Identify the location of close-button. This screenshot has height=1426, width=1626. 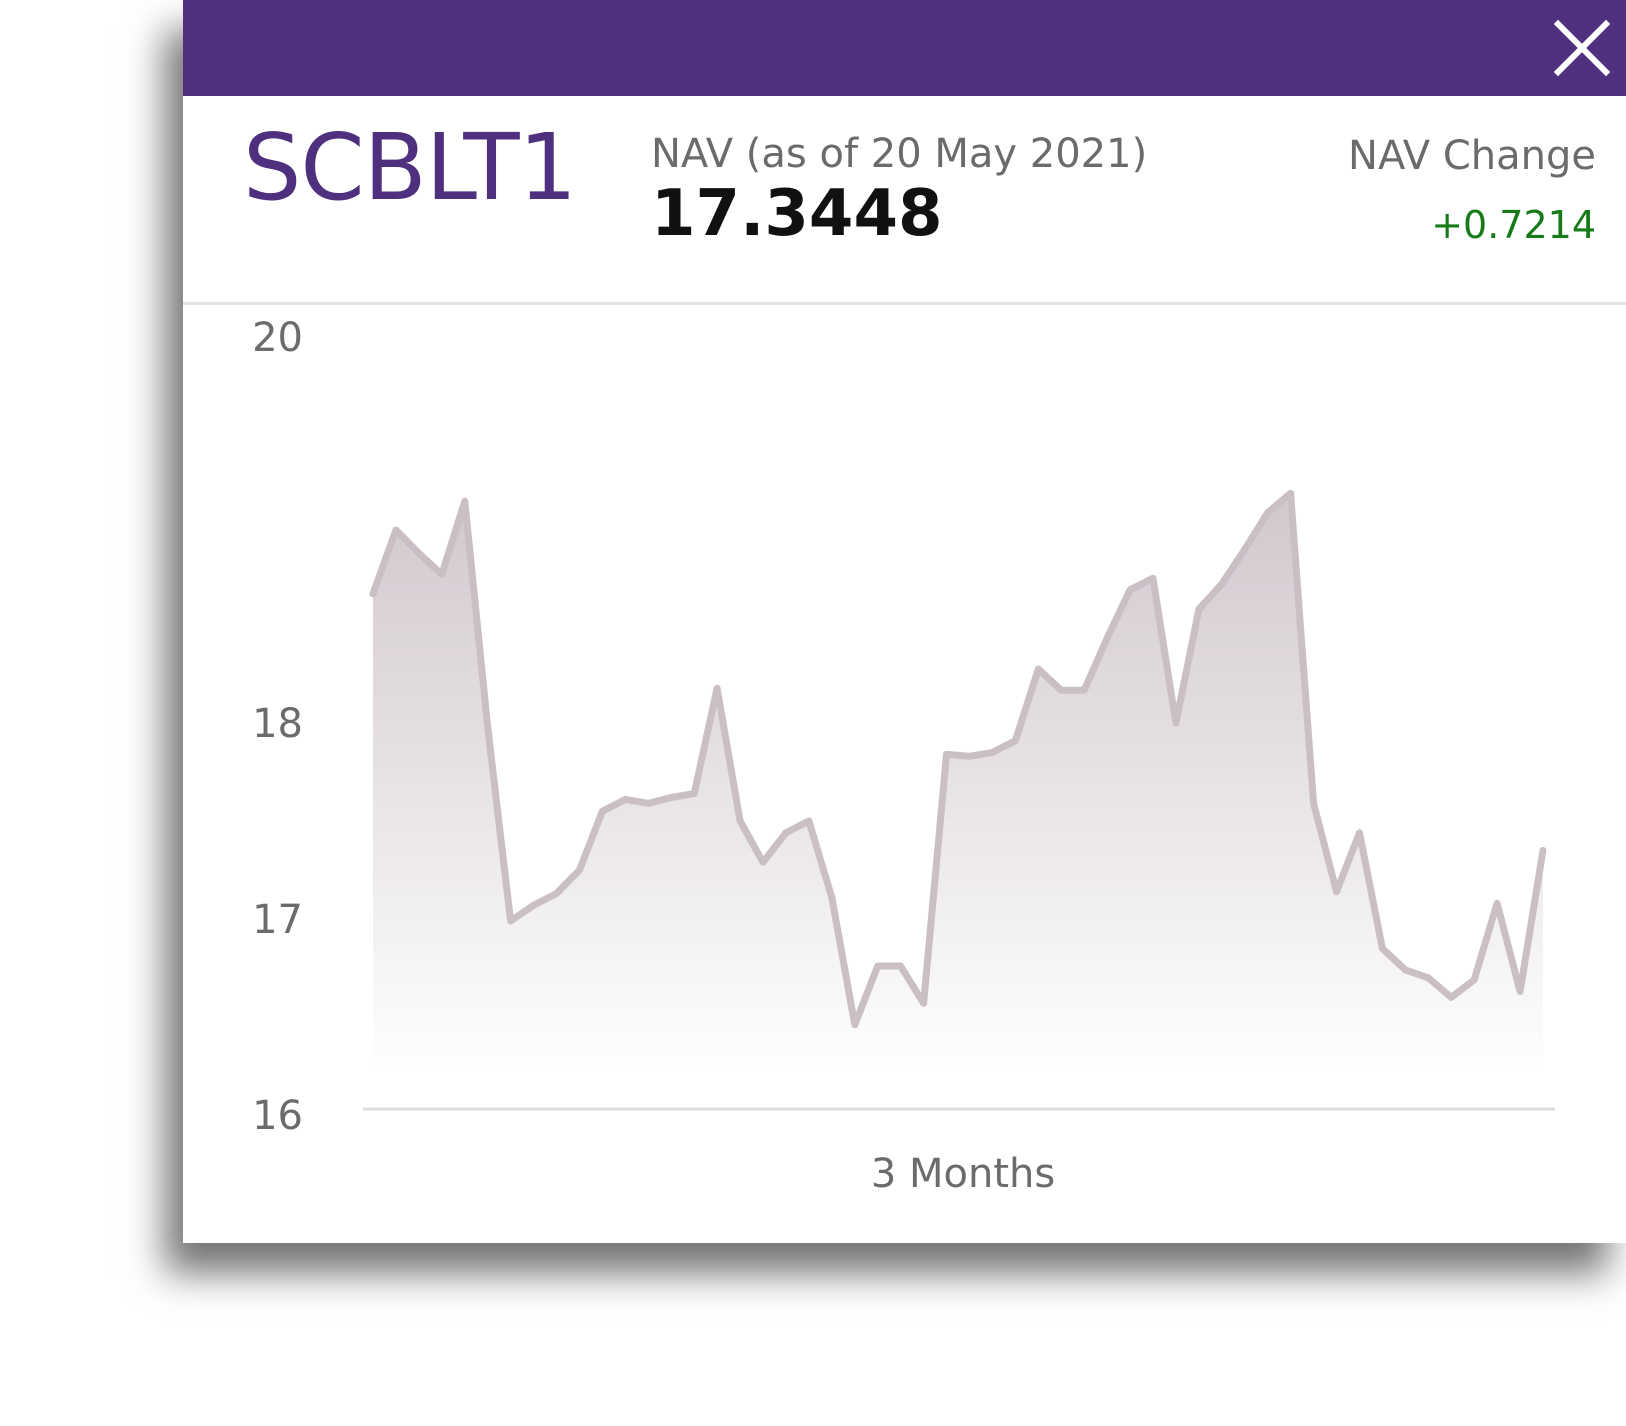
(1582, 48).